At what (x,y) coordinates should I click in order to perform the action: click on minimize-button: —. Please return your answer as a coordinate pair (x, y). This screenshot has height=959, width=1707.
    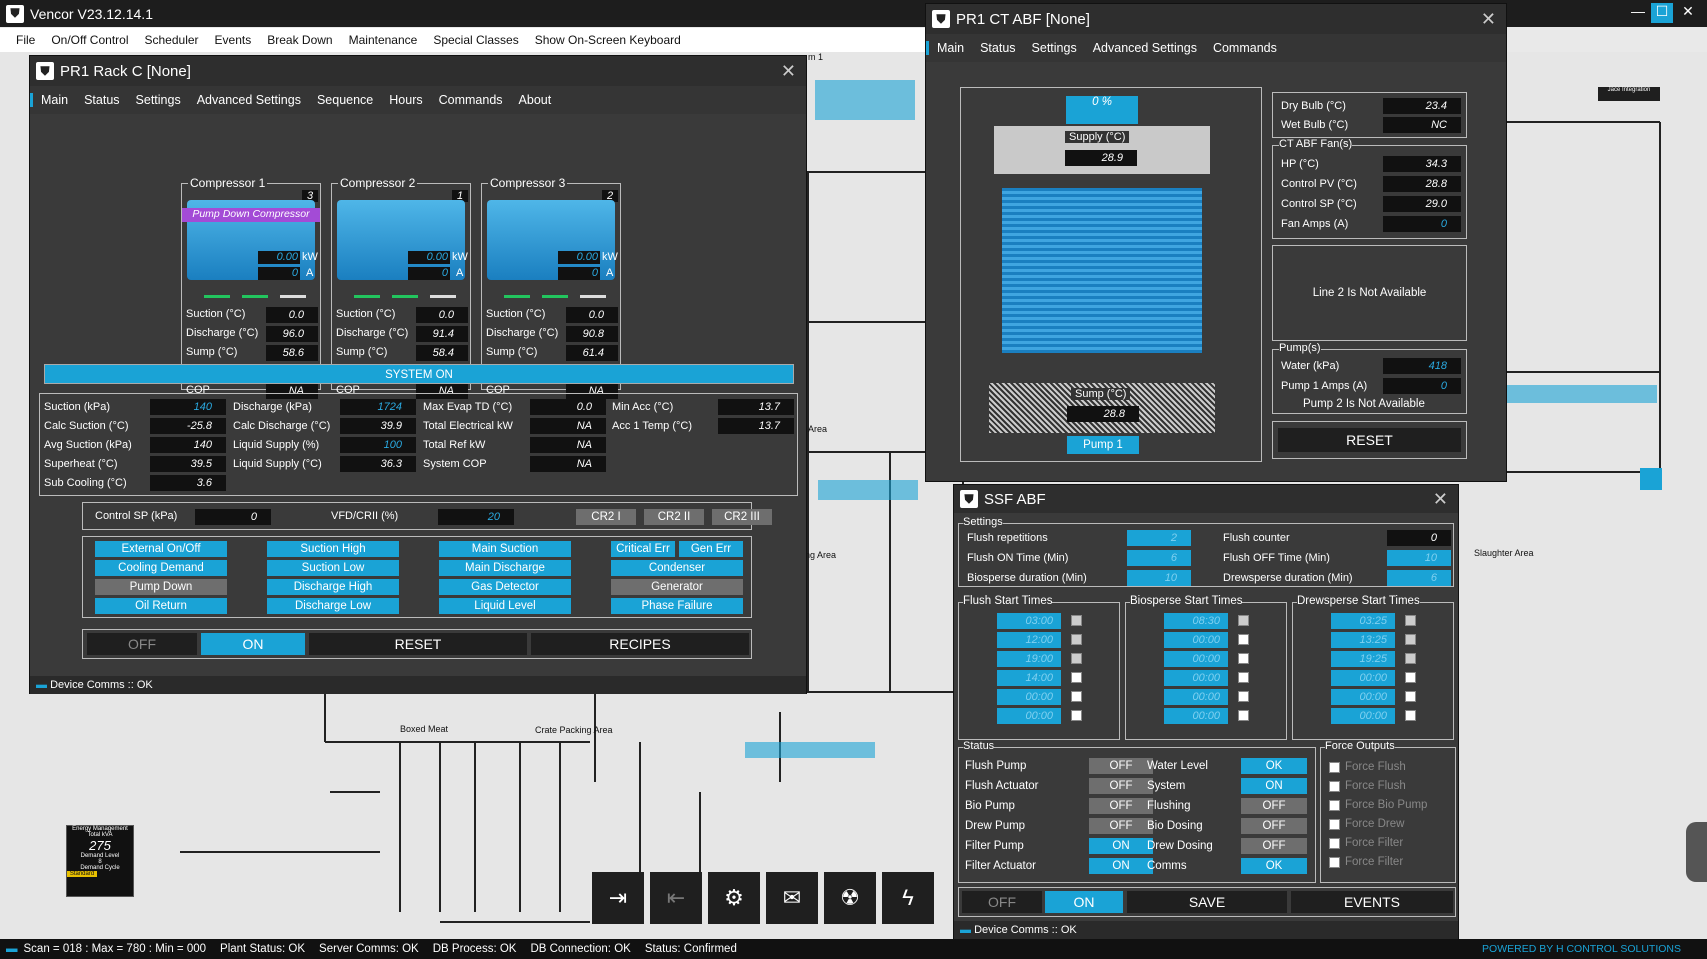
    Looking at the image, I should click on (1638, 13).